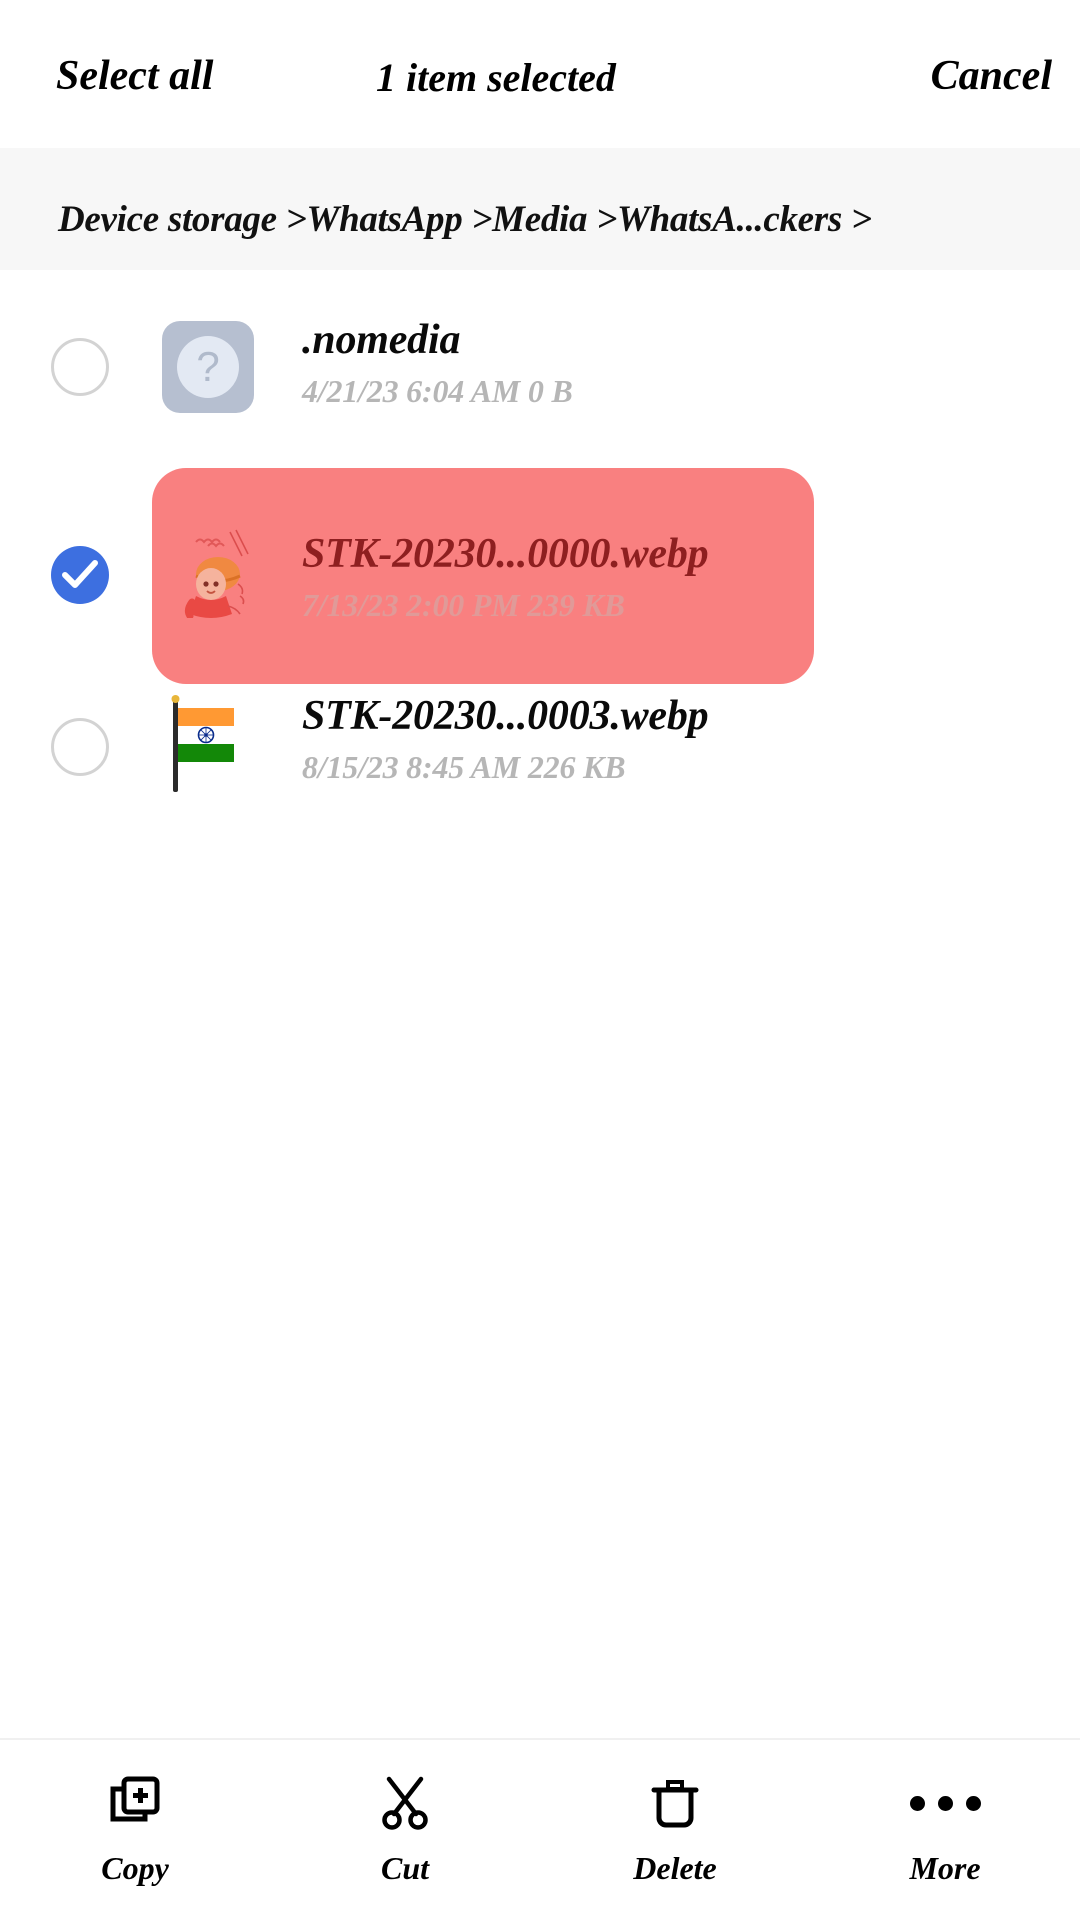 The image size is (1080, 1920). What do you see at coordinates (405, 1868) in the screenshot?
I see `cut-label: Cut` at bounding box center [405, 1868].